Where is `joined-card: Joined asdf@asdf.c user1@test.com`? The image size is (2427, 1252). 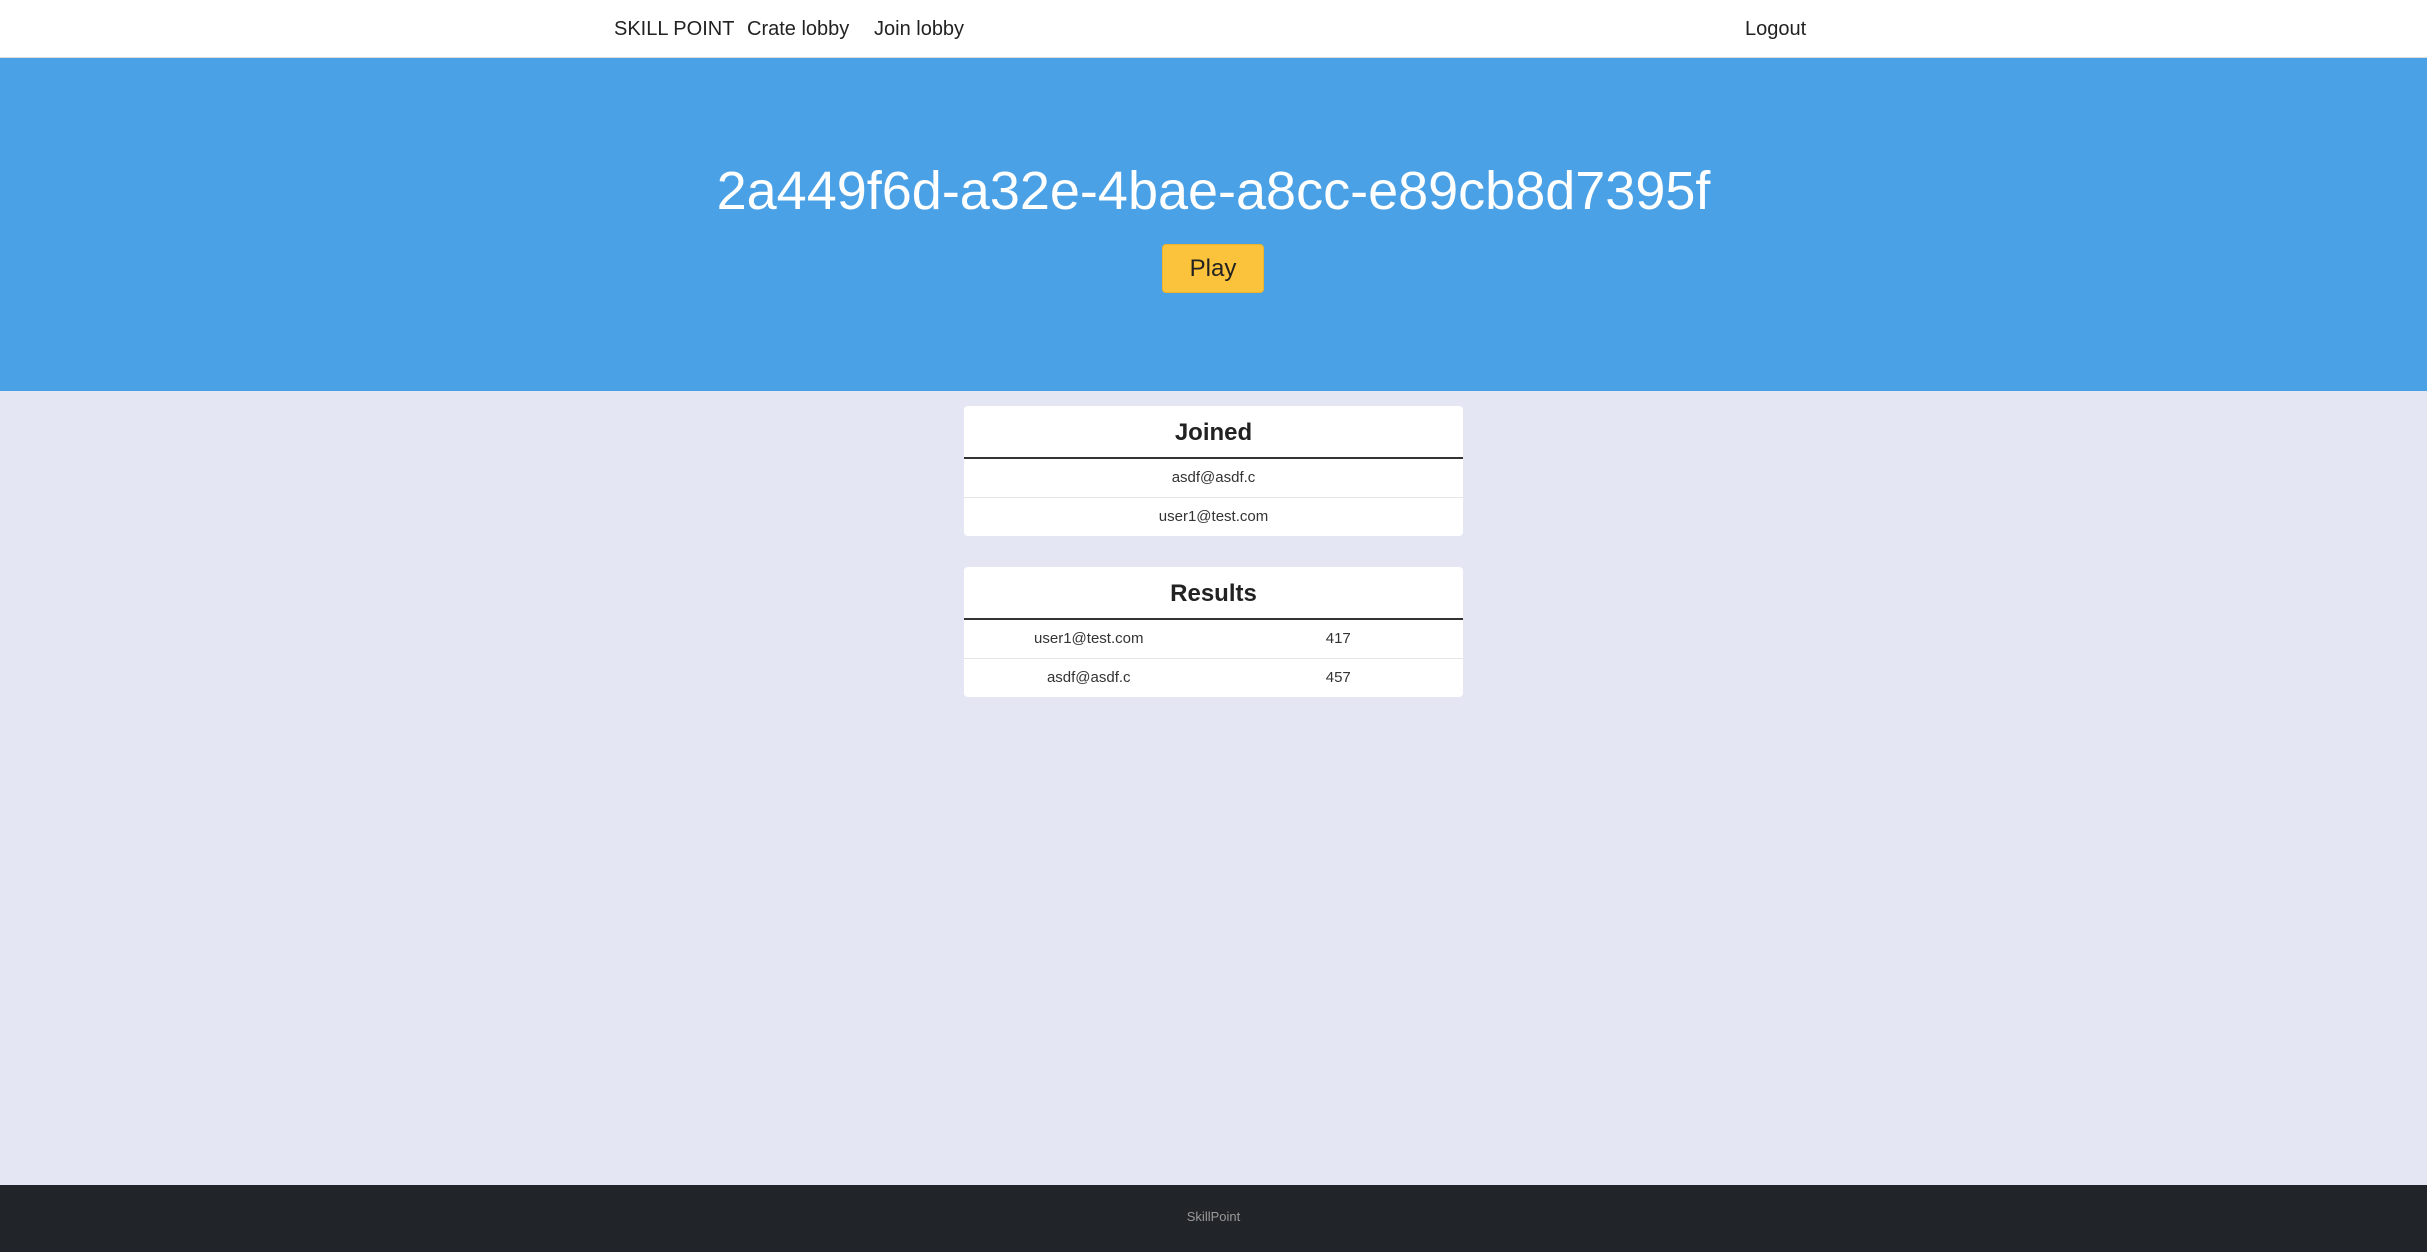
joined-card: Joined asdf@asdf.c user1@test.com is located at coordinates (1213, 471).